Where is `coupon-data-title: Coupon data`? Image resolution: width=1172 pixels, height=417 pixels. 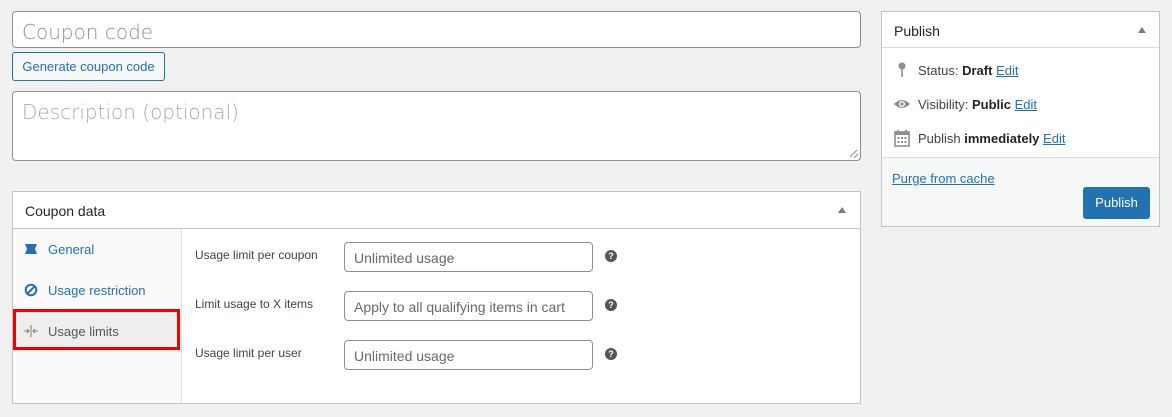
coupon-data-title: Coupon data is located at coordinates (65, 211).